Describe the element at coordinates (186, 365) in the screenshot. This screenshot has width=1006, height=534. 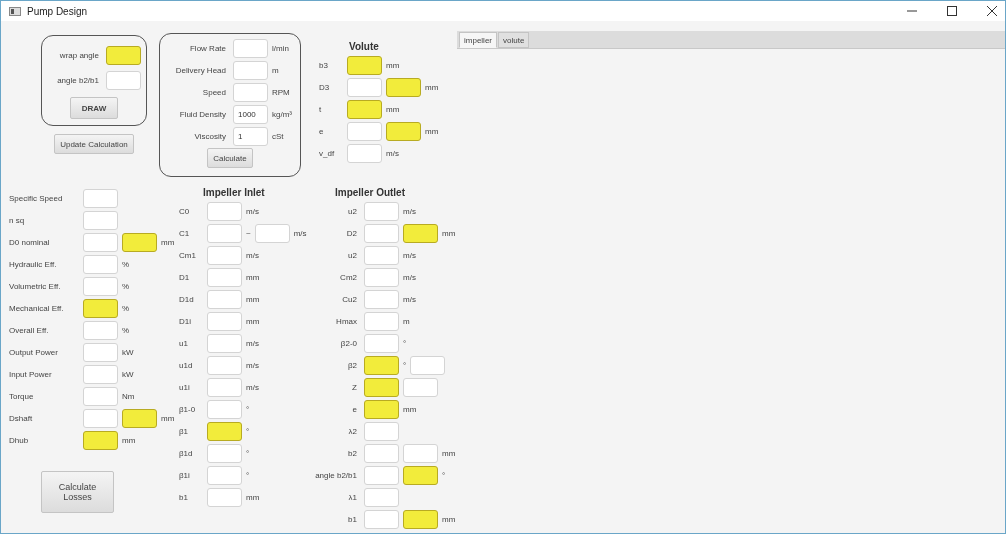
I see `field-label: u1d` at that location.